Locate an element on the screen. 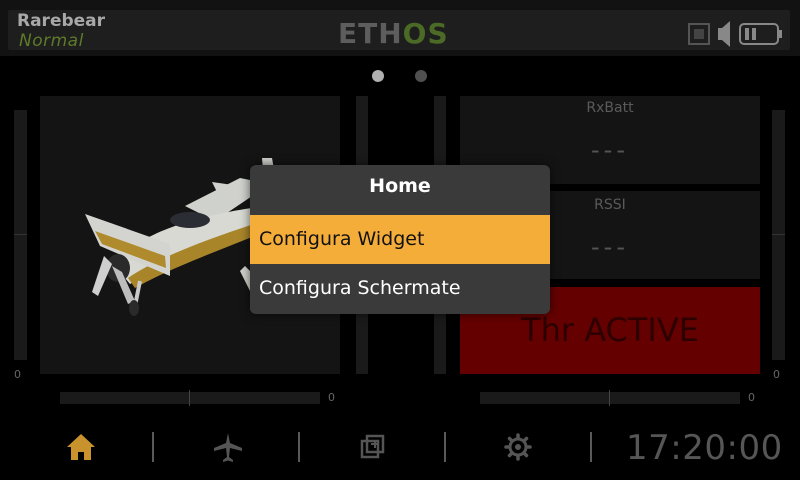 Image resolution: width=800 pixels, height=480 pixels. trim-left-vertical is located at coordinates (20, 235).